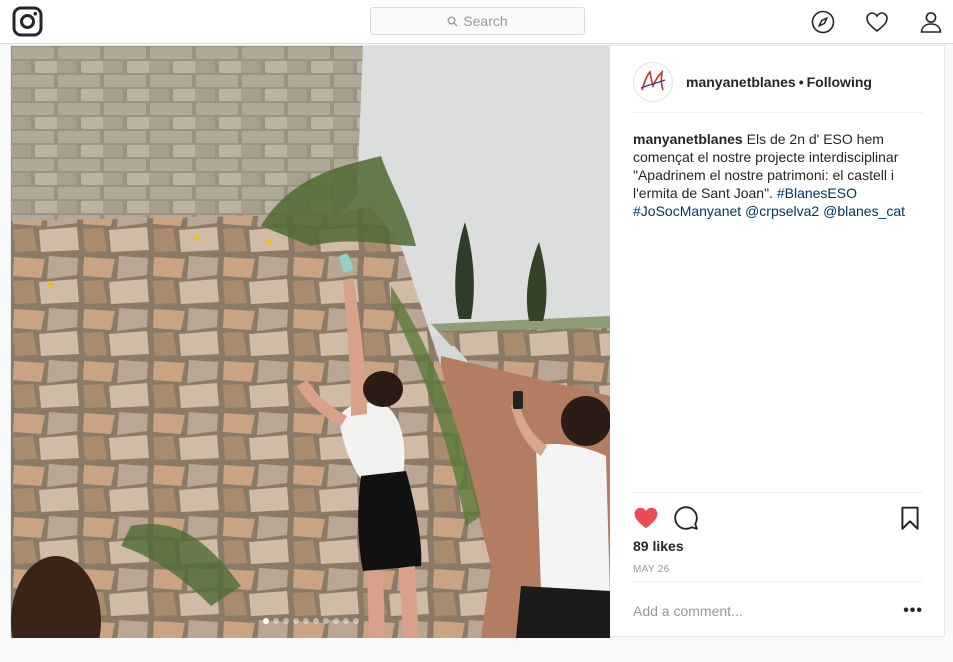 The height and width of the screenshot is (662, 953). I want to click on post-actions, so click(778, 517).